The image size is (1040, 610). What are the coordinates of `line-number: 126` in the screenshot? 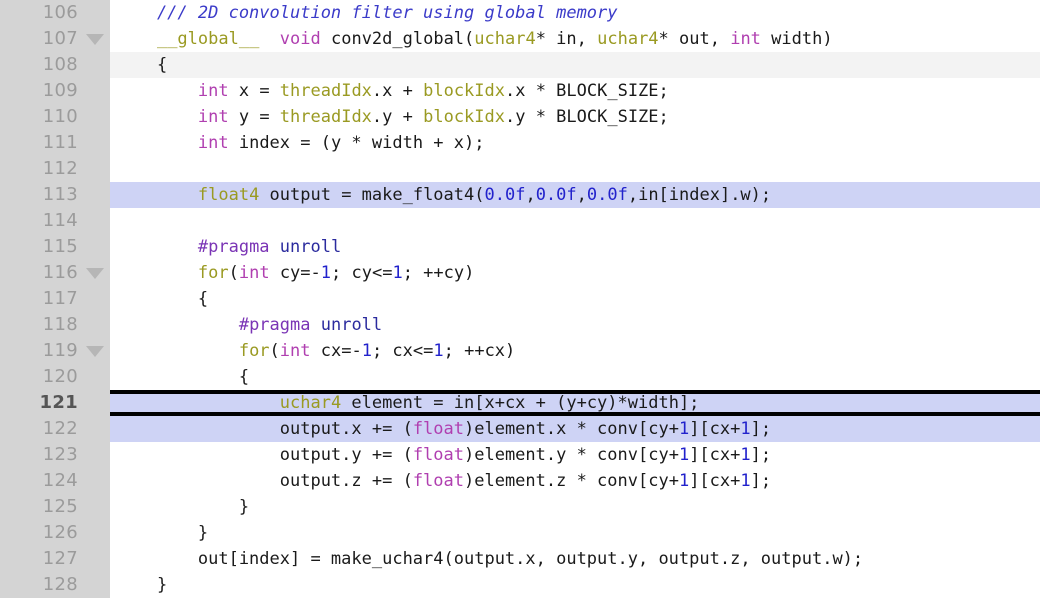 It's located at (60, 532).